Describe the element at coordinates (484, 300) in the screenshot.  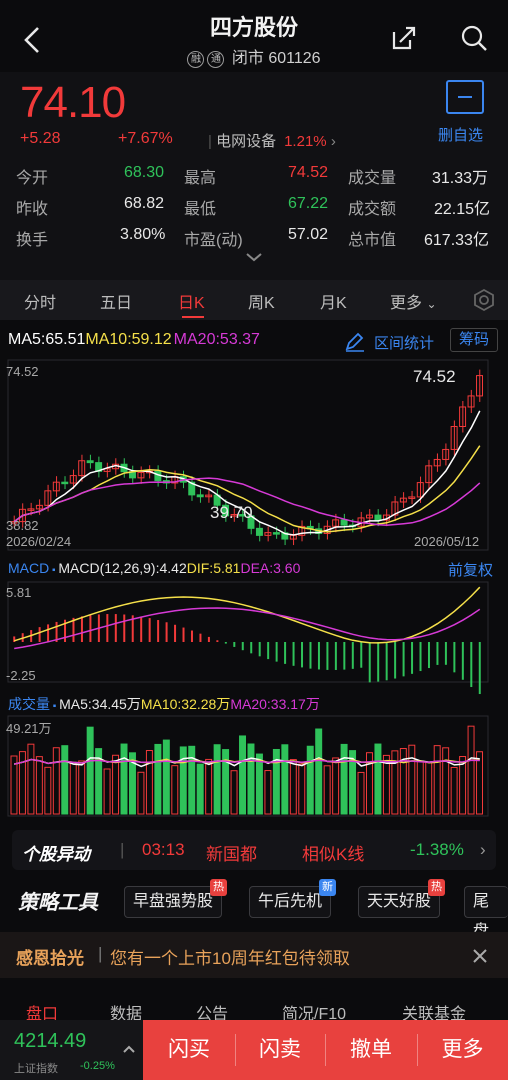
I see `settings-icon` at that location.